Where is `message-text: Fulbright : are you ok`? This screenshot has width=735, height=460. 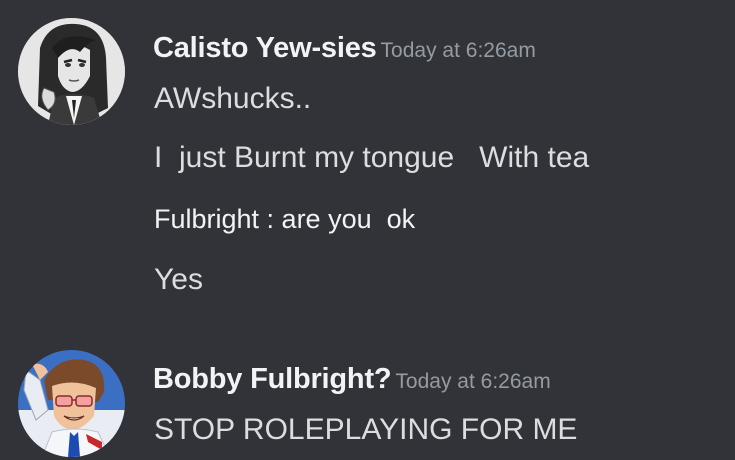
message-text: Fulbright : are you ok is located at coordinates (285, 219).